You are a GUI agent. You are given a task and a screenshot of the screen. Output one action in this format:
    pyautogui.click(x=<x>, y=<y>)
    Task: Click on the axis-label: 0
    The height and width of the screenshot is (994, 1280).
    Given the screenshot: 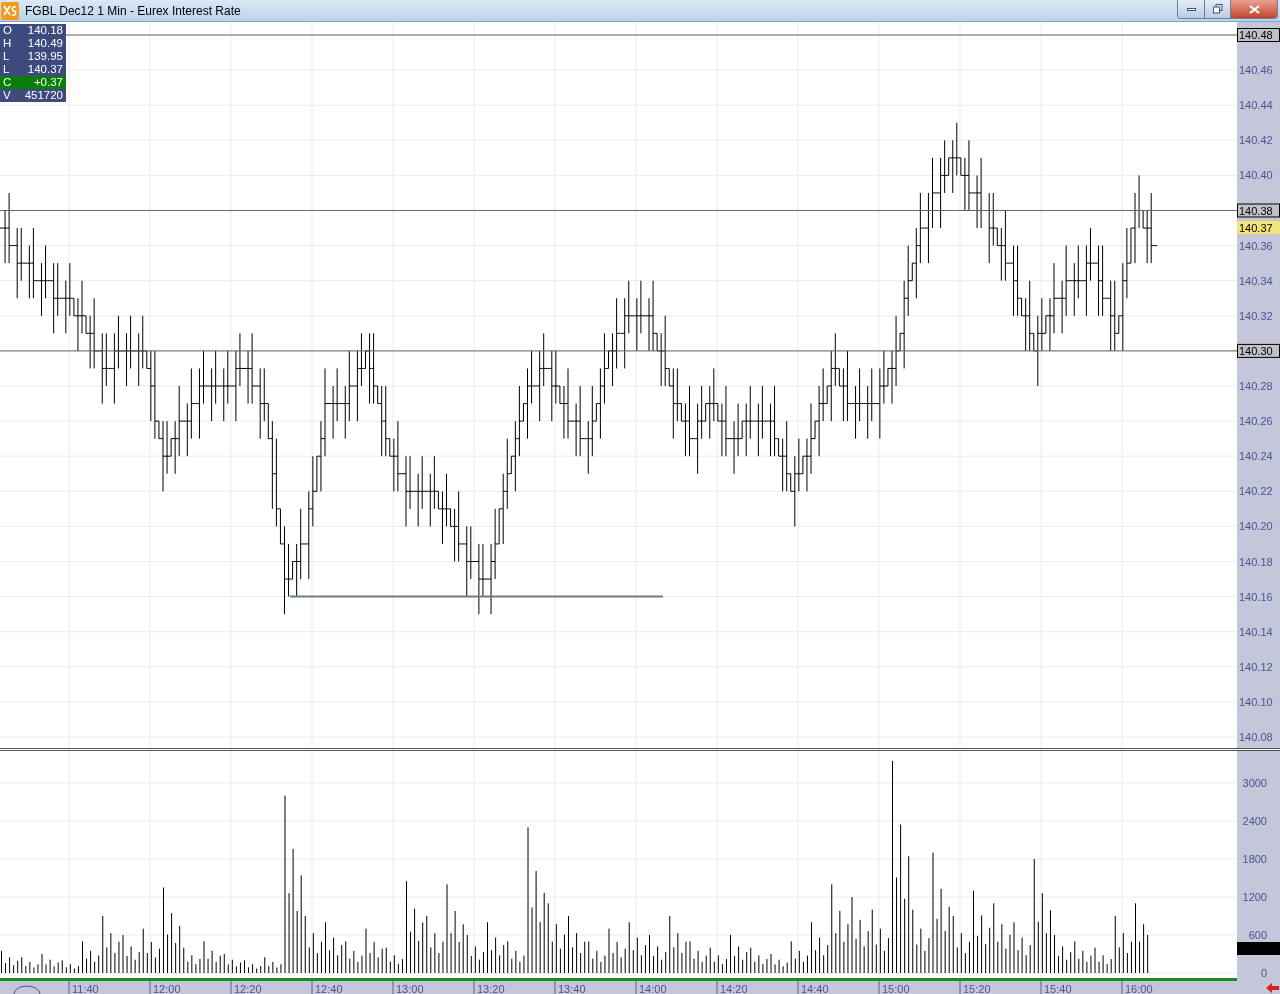 What is the action you would take?
    pyautogui.click(x=1263, y=973)
    